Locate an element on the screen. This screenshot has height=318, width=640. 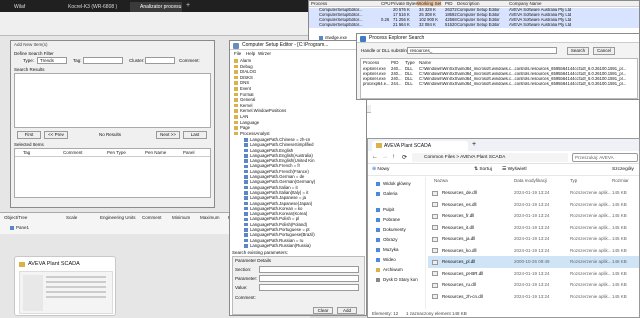
file-name: Resources_fr.dll is located at coordinates (458, 215).